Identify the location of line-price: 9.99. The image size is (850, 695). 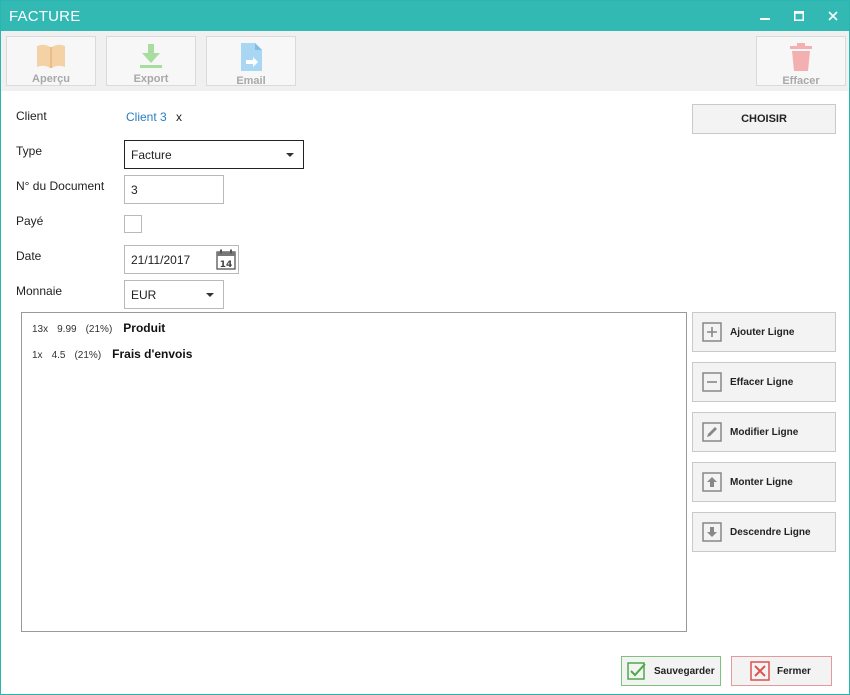
(67, 329).